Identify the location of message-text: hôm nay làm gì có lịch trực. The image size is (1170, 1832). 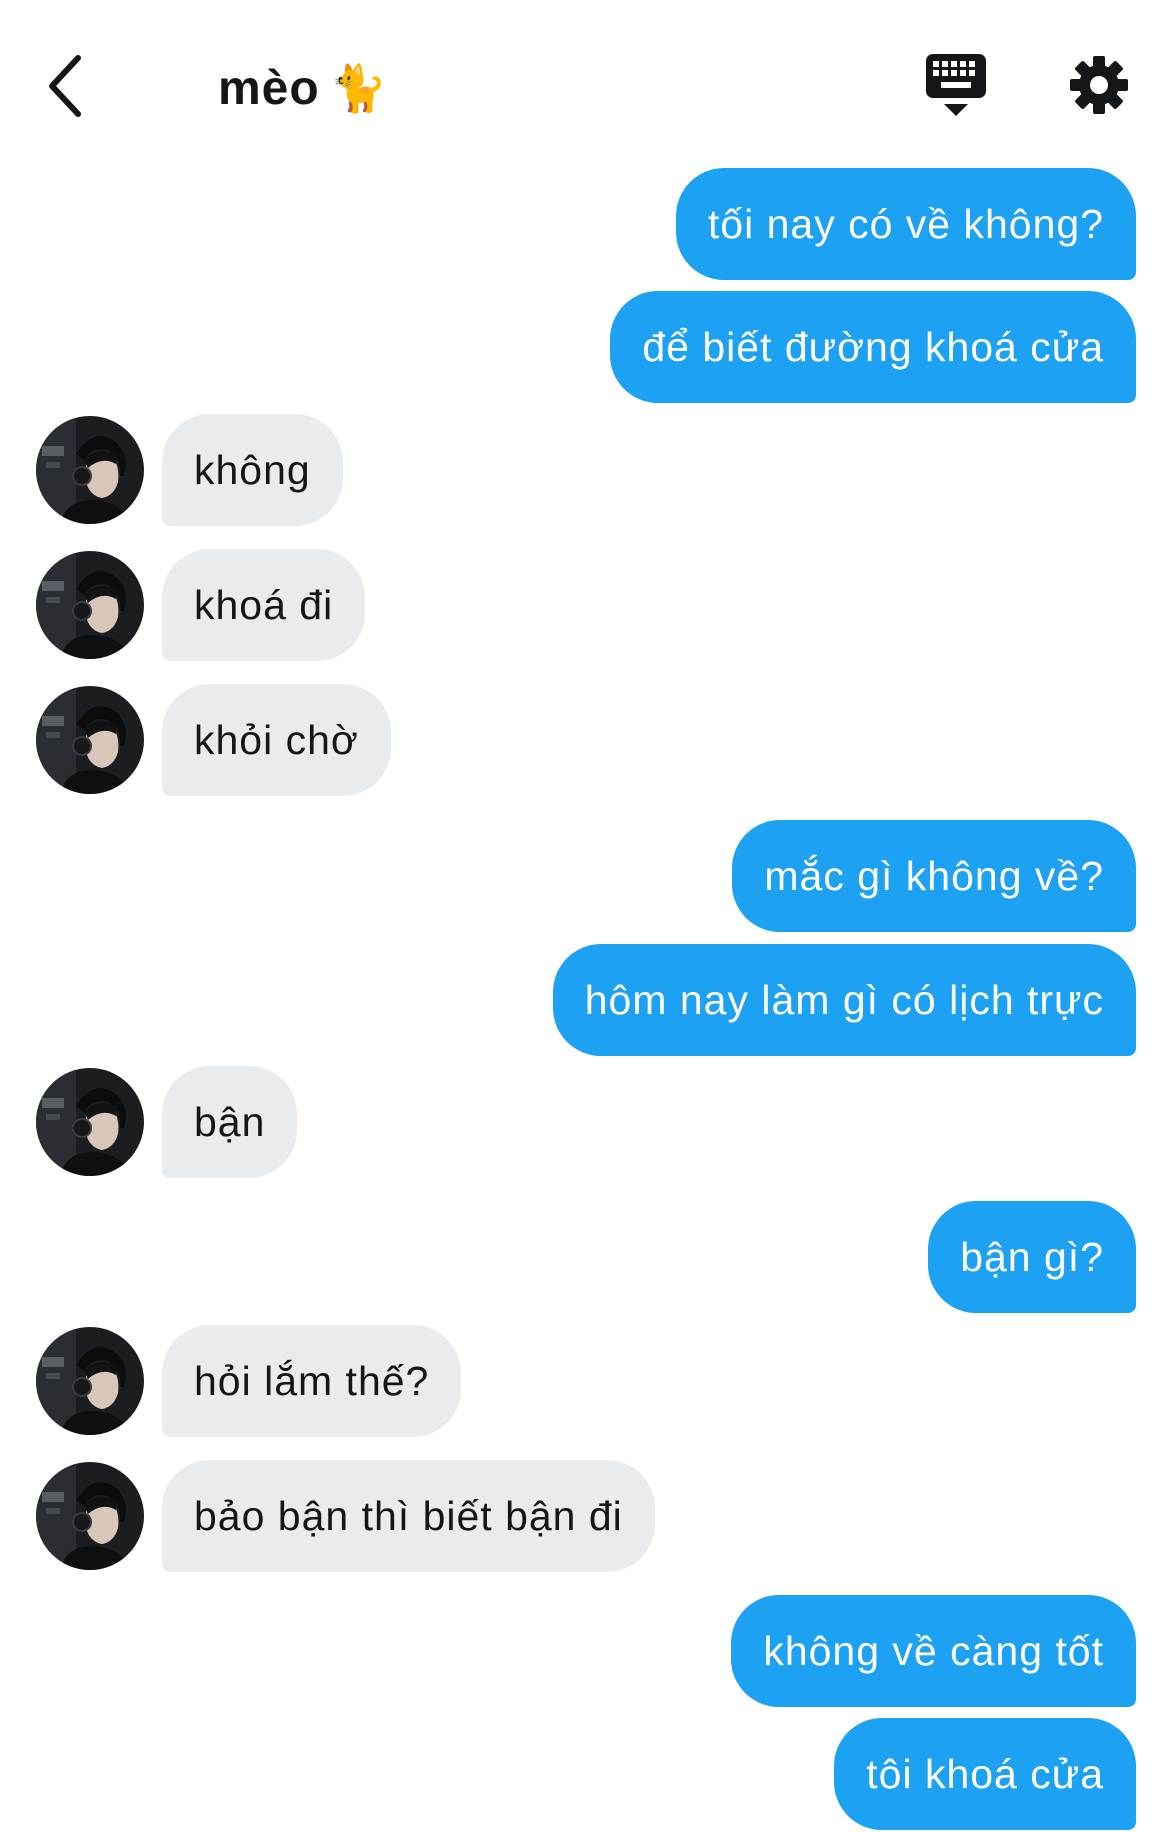
(844, 999).